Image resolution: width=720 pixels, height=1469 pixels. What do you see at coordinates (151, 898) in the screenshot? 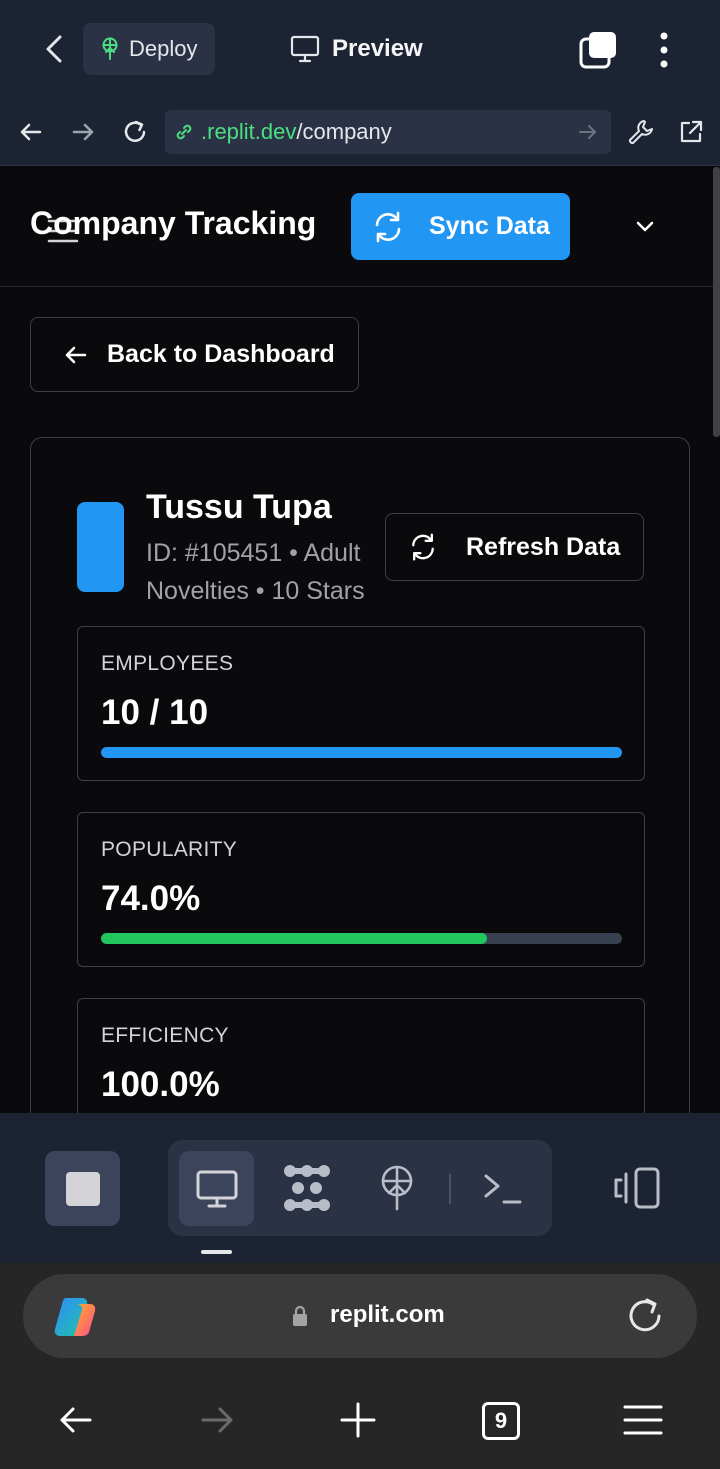
I see `stat-value: 74.0%` at bounding box center [151, 898].